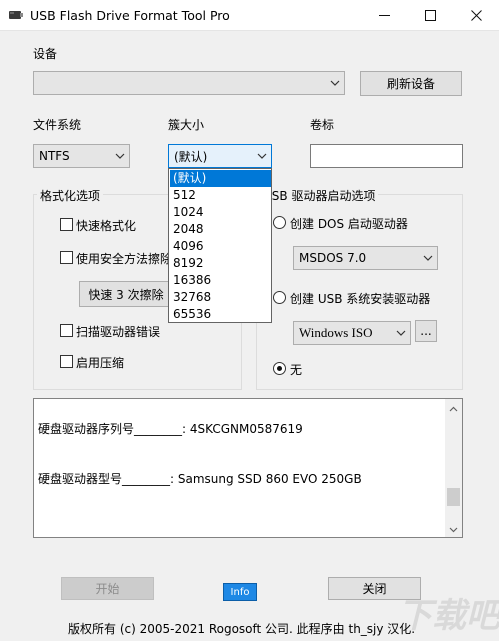  What do you see at coordinates (279, 222) in the screenshot?
I see `dos-boot-radio` at bounding box center [279, 222].